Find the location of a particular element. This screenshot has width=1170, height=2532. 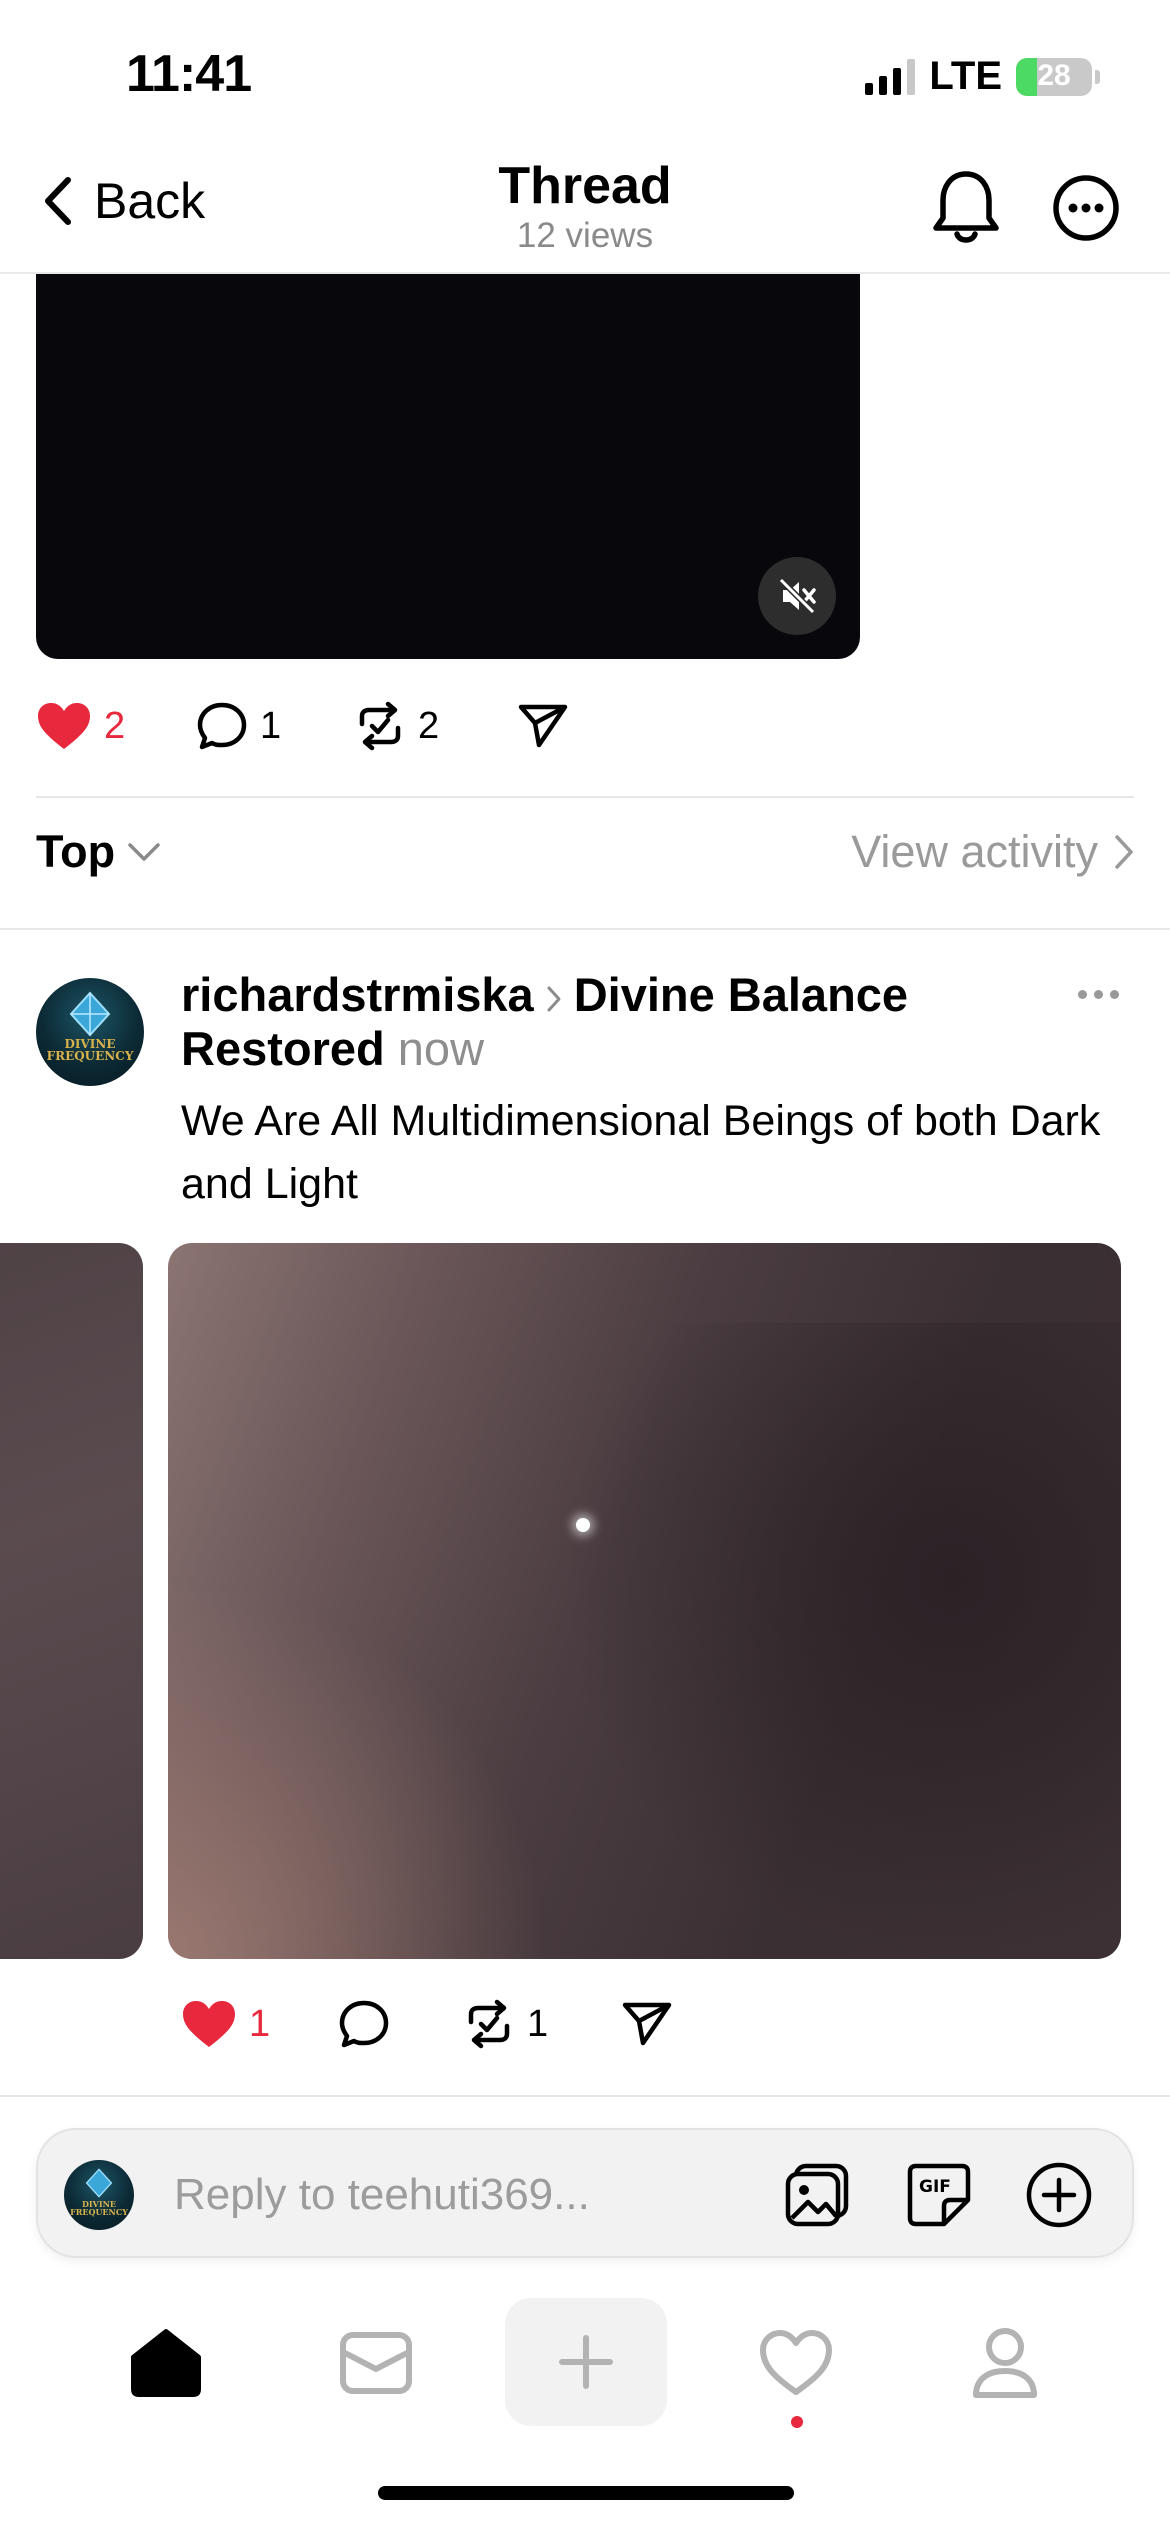

video-player is located at coordinates (448, 466).